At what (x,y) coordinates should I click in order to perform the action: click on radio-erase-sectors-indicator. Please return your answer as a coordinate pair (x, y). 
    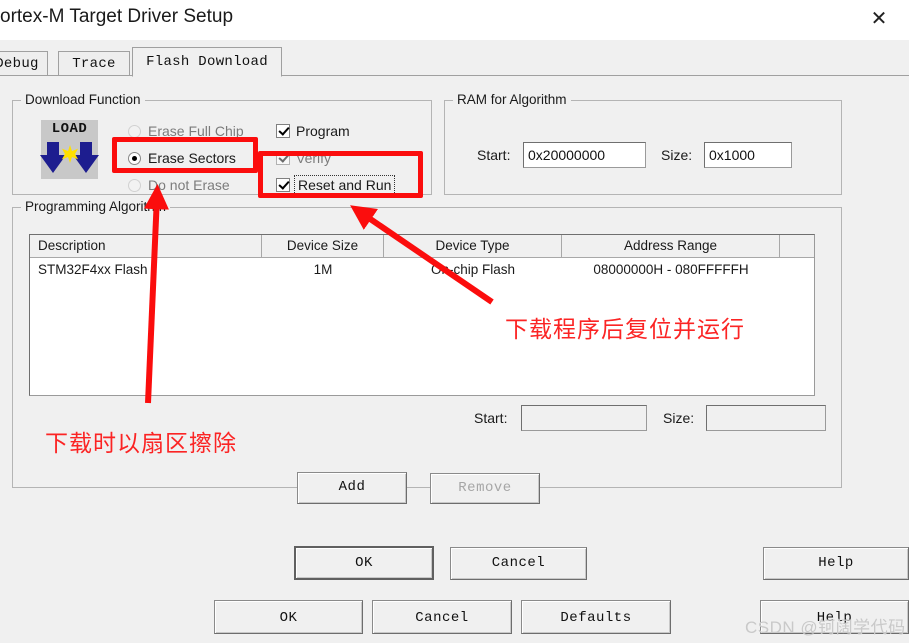
    Looking at the image, I should click on (134, 158).